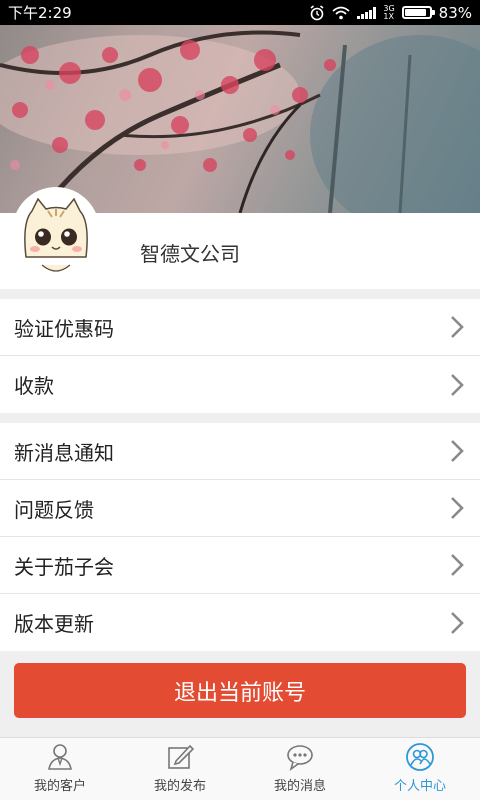 The image size is (480, 800). Describe the element at coordinates (60, 757) in the screenshot. I see `customer-icon` at that location.